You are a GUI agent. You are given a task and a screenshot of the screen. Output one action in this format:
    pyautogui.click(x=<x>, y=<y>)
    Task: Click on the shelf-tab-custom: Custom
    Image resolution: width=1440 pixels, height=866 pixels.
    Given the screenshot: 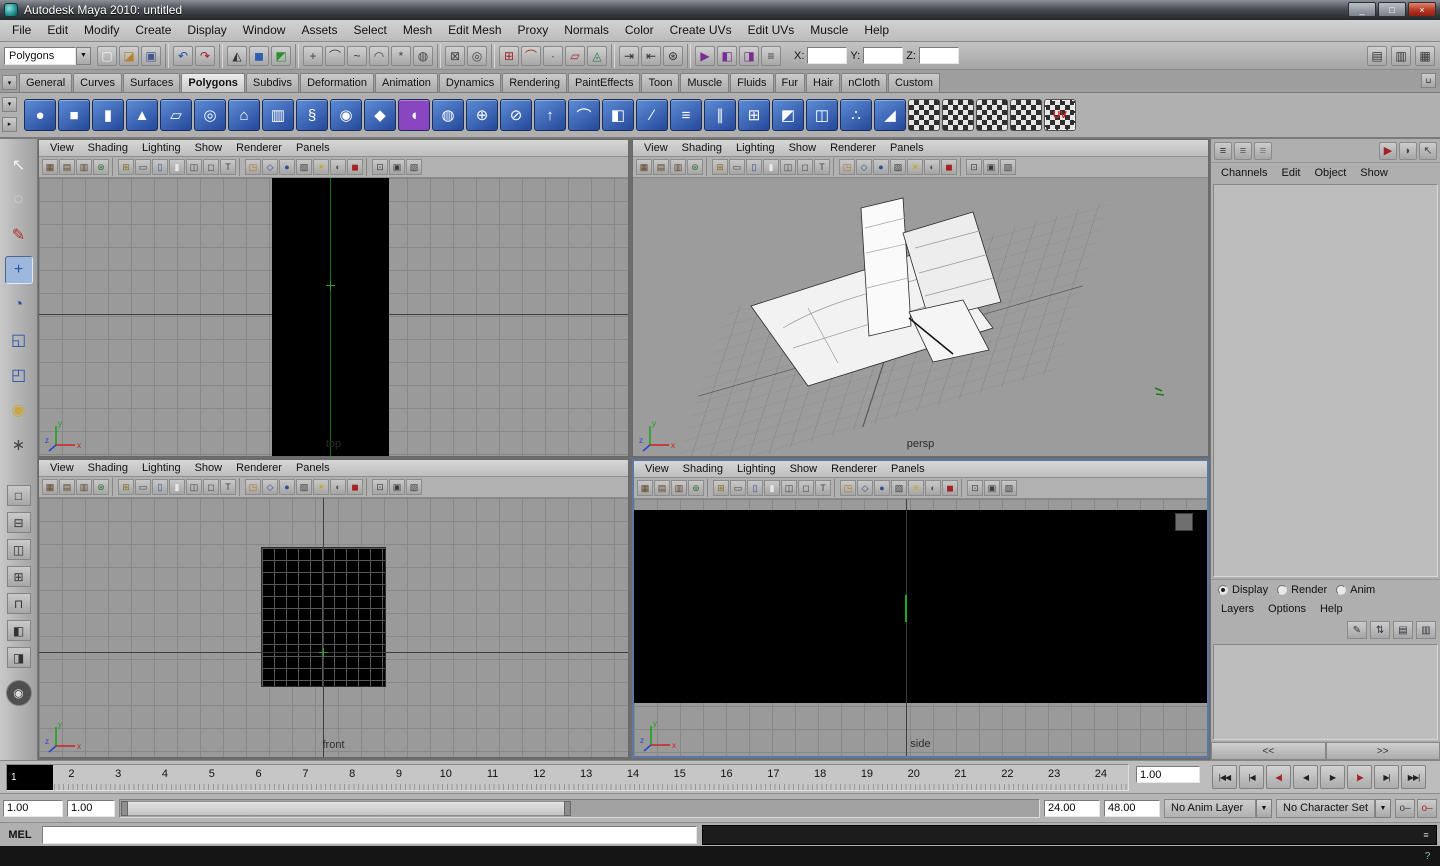 What is the action you would take?
    pyautogui.click(x=913, y=82)
    